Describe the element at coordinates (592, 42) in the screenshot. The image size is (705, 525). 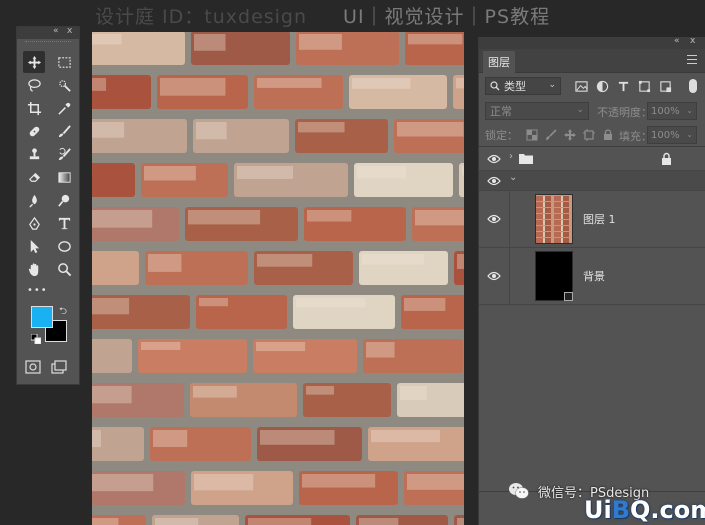
I see `layers-panel-titlebar: « x` at that location.